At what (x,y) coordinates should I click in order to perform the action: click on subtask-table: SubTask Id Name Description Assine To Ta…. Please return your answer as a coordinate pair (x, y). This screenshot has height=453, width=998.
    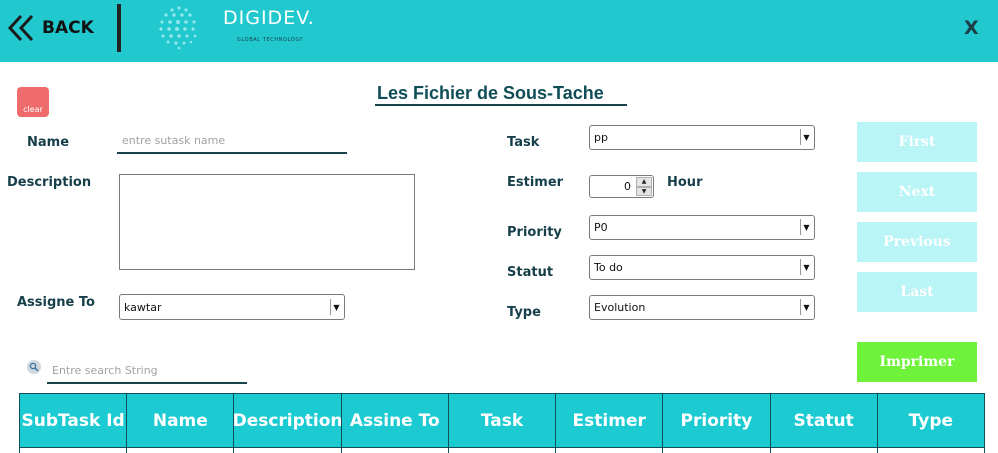
    Looking at the image, I should click on (502, 423).